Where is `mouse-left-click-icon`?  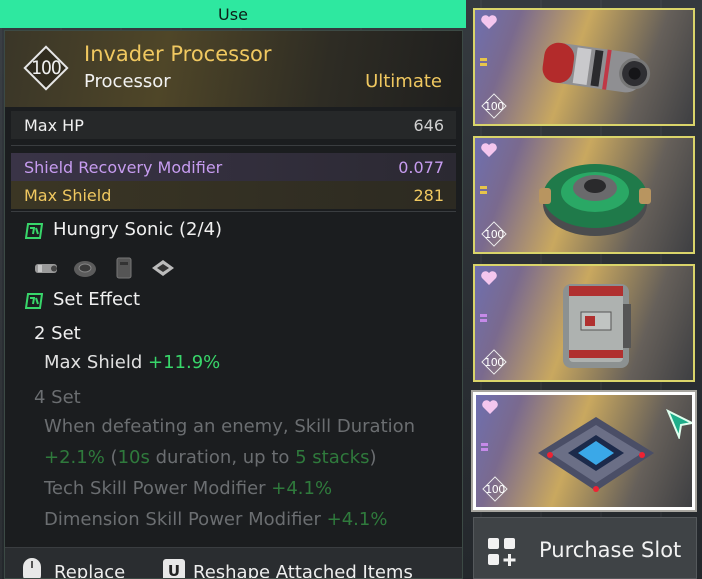
mouse-left-click-icon is located at coordinates (32, 568).